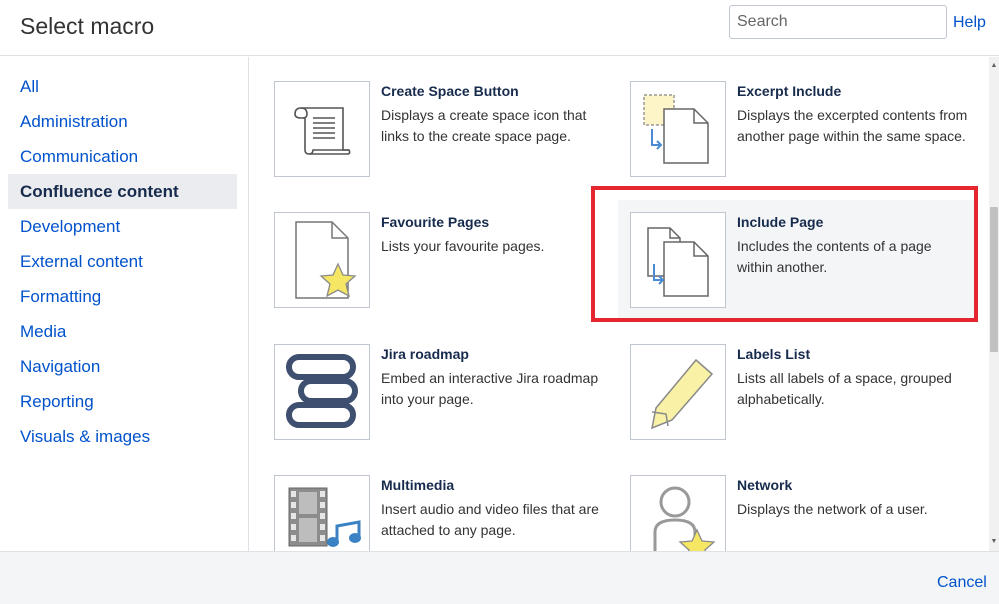  What do you see at coordinates (994, 66) in the screenshot?
I see `scroll-up-arrow-icon: ▲` at bounding box center [994, 66].